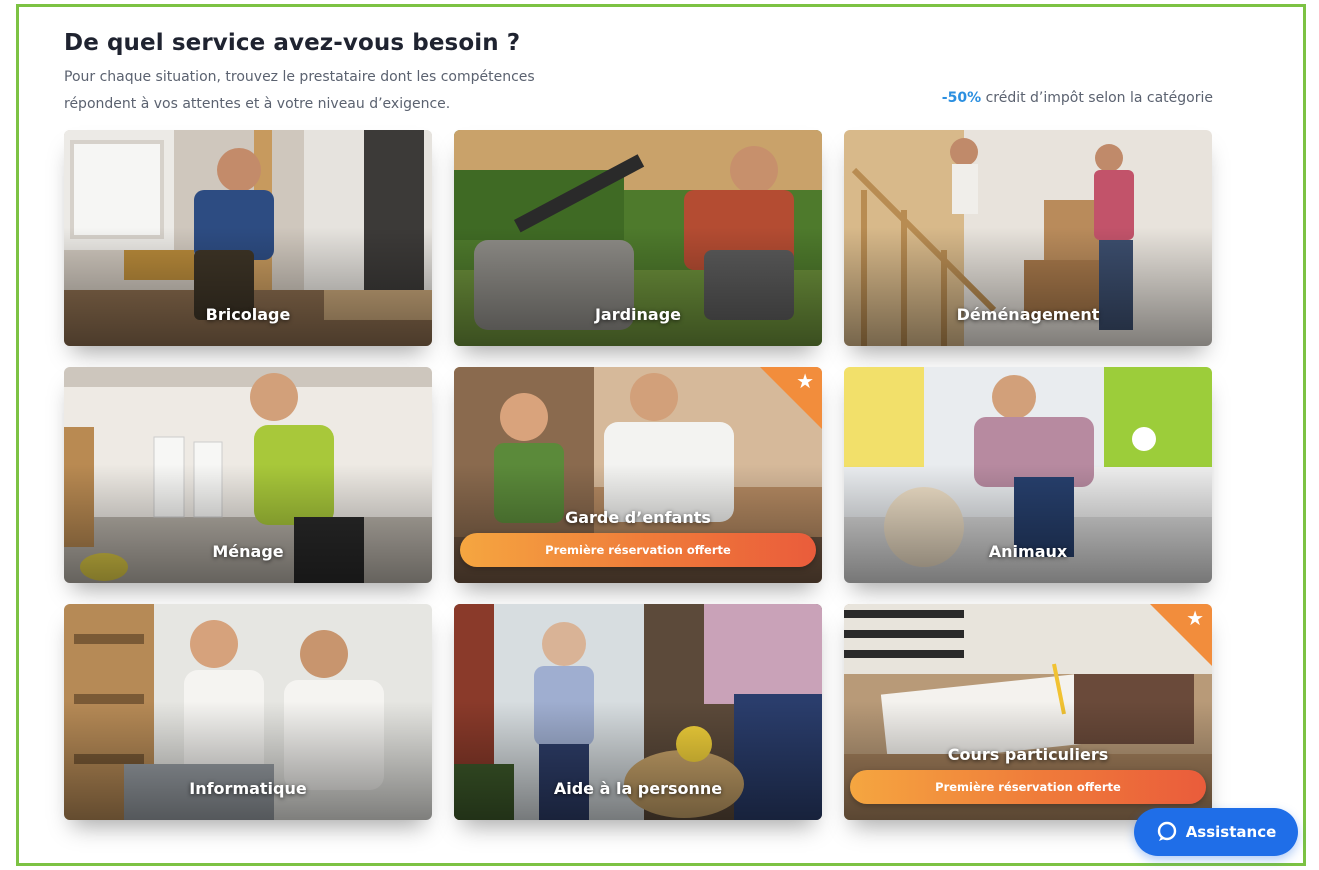 This screenshot has width=1319, height=870. What do you see at coordinates (638, 712) in the screenshot?
I see `service-card-aide-personne: Aide à la personne` at bounding box center [638, 712].